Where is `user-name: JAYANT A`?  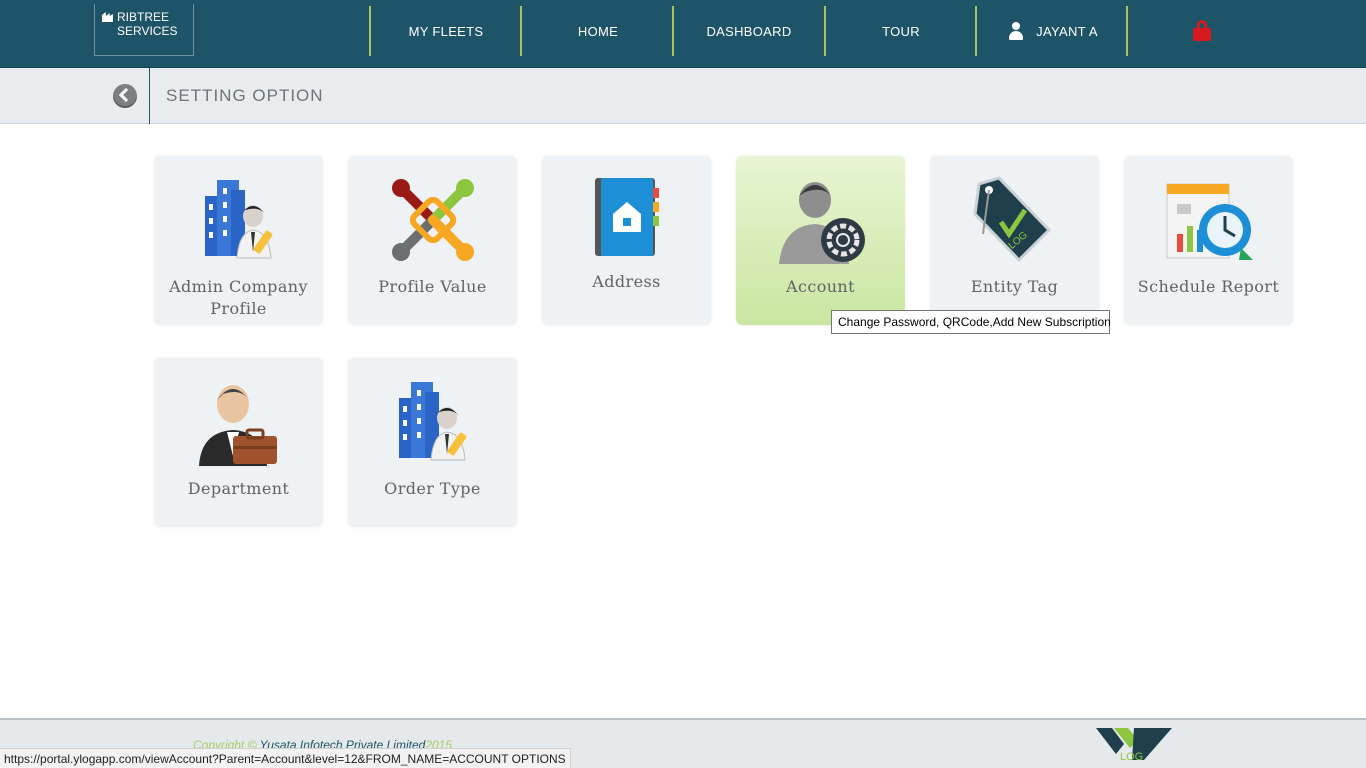 user-name: JAYANT A is located at coordinates (1067, 31).